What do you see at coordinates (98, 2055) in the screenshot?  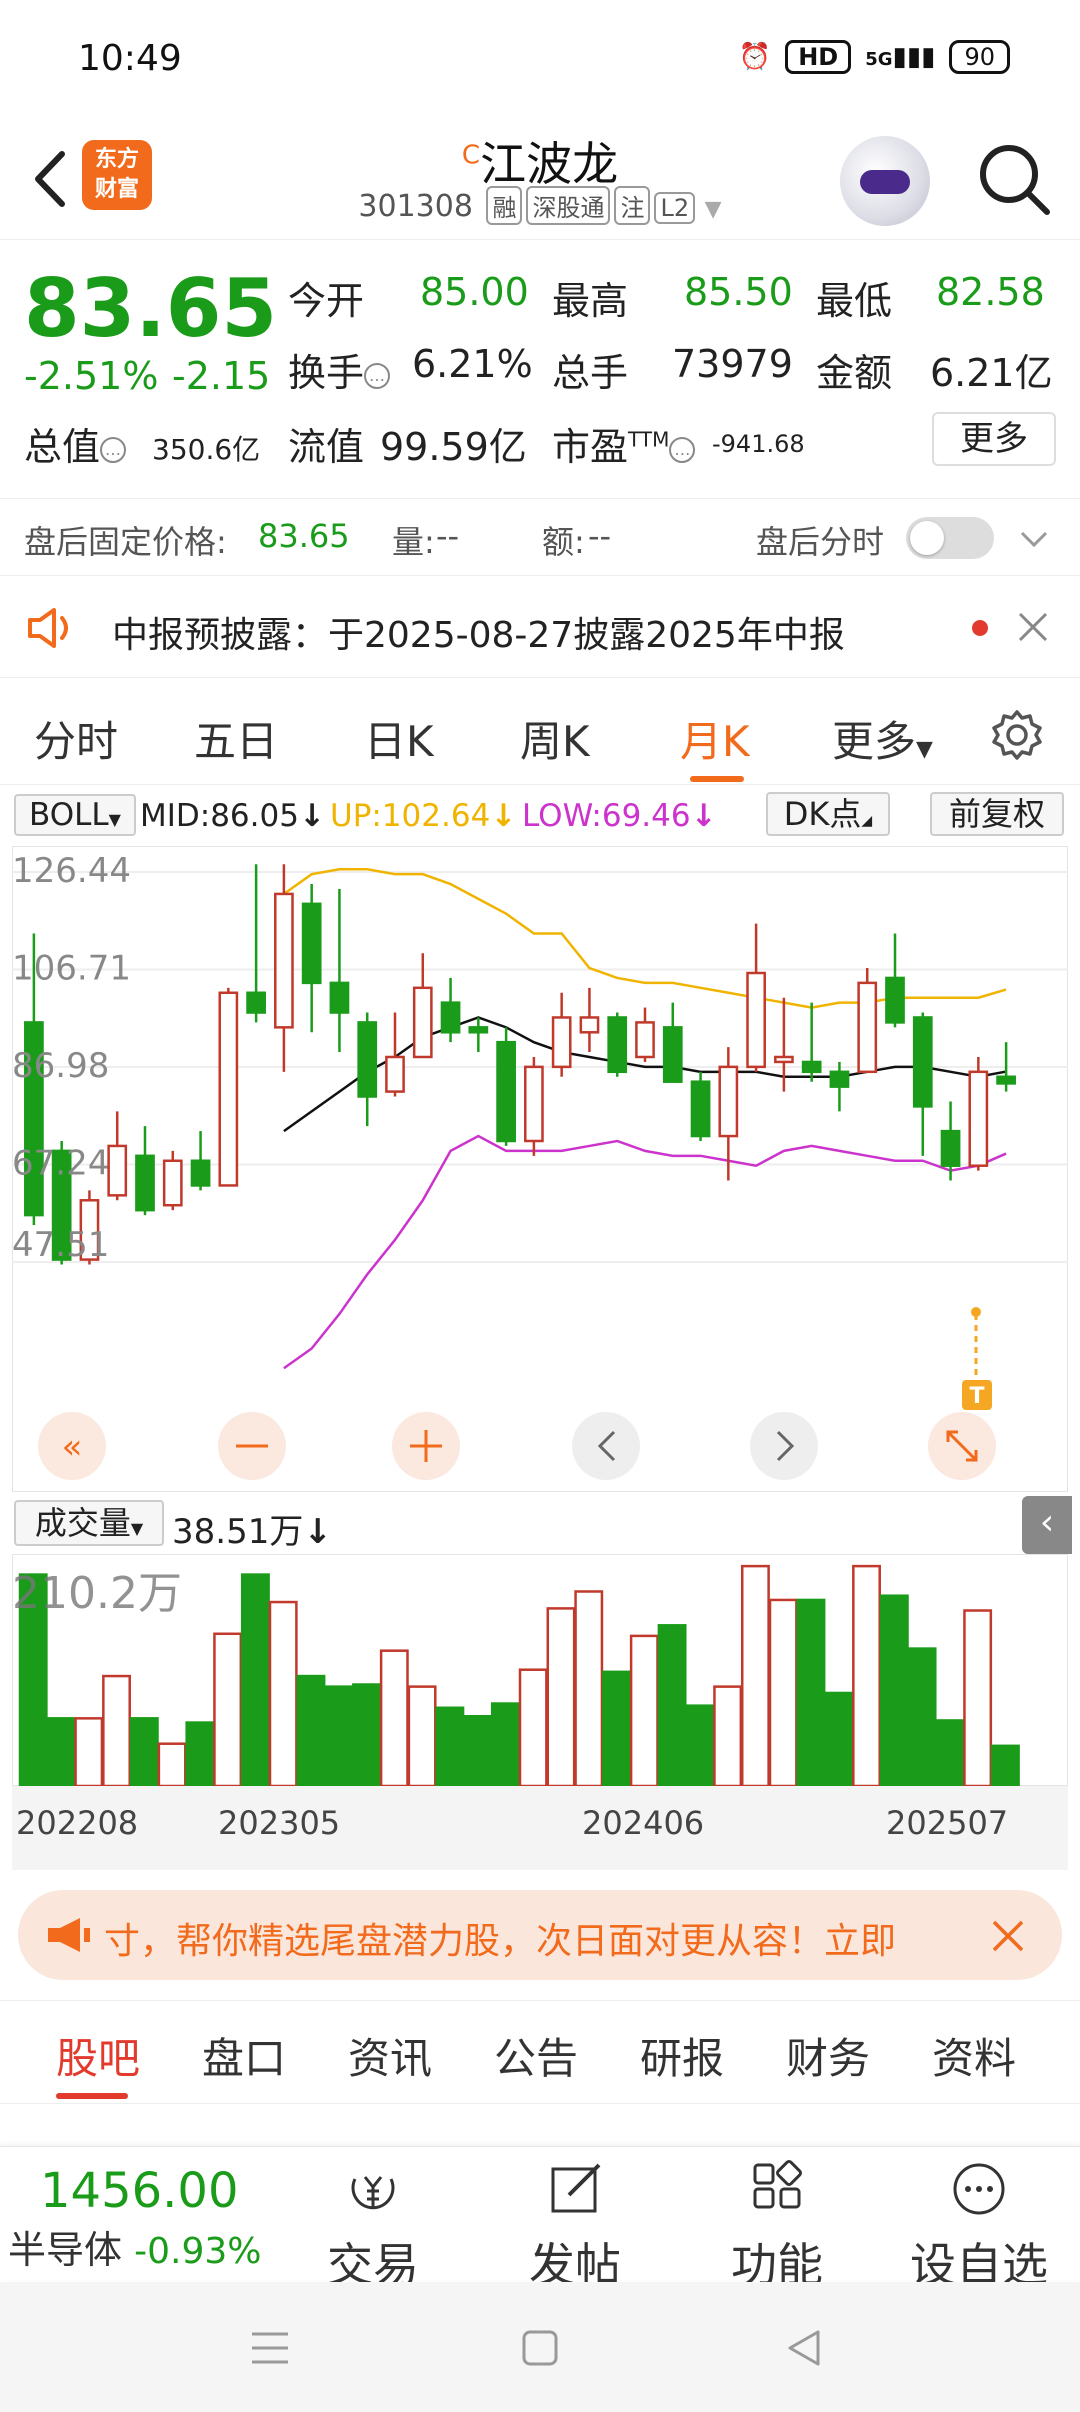 I see `tab-forum: 股吧` at bounding box center [98, 2055].